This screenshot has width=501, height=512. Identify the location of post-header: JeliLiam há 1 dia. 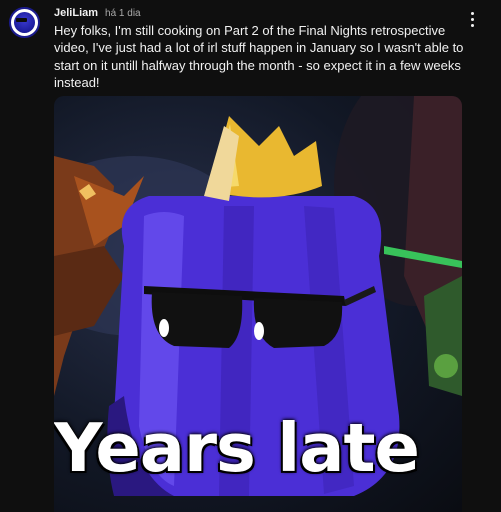
(97, 14).